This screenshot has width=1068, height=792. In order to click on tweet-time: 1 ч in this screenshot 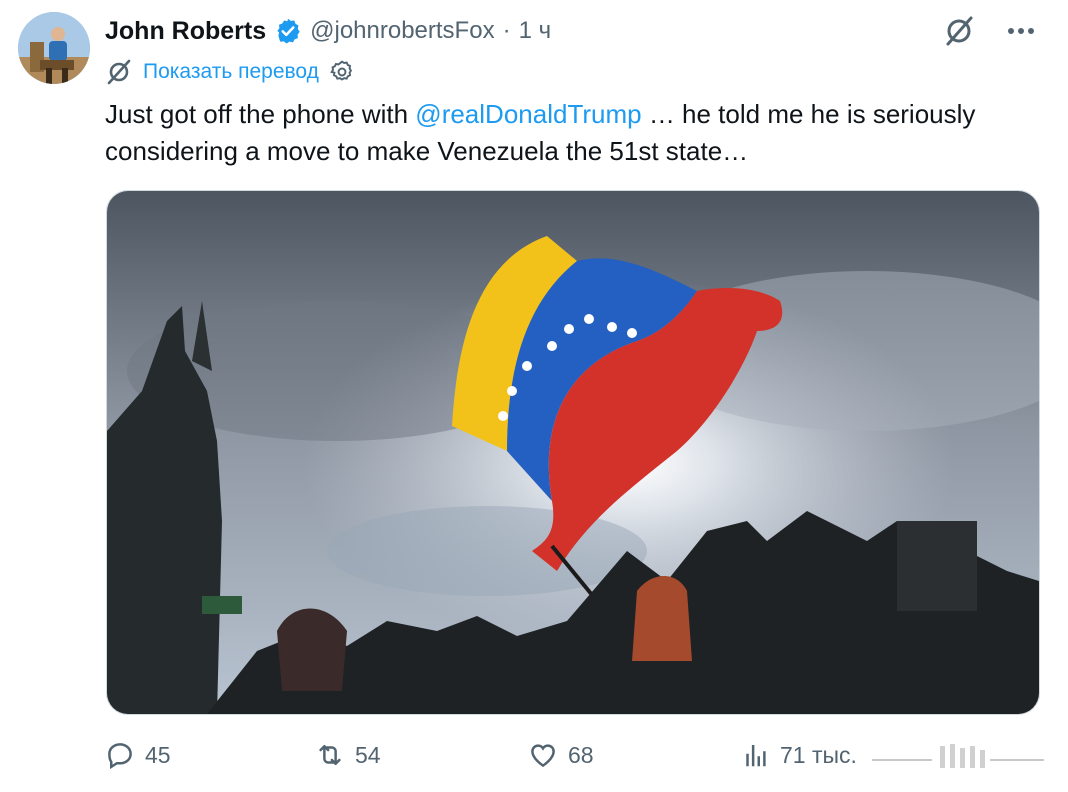, I will do `click(535, 31)`.